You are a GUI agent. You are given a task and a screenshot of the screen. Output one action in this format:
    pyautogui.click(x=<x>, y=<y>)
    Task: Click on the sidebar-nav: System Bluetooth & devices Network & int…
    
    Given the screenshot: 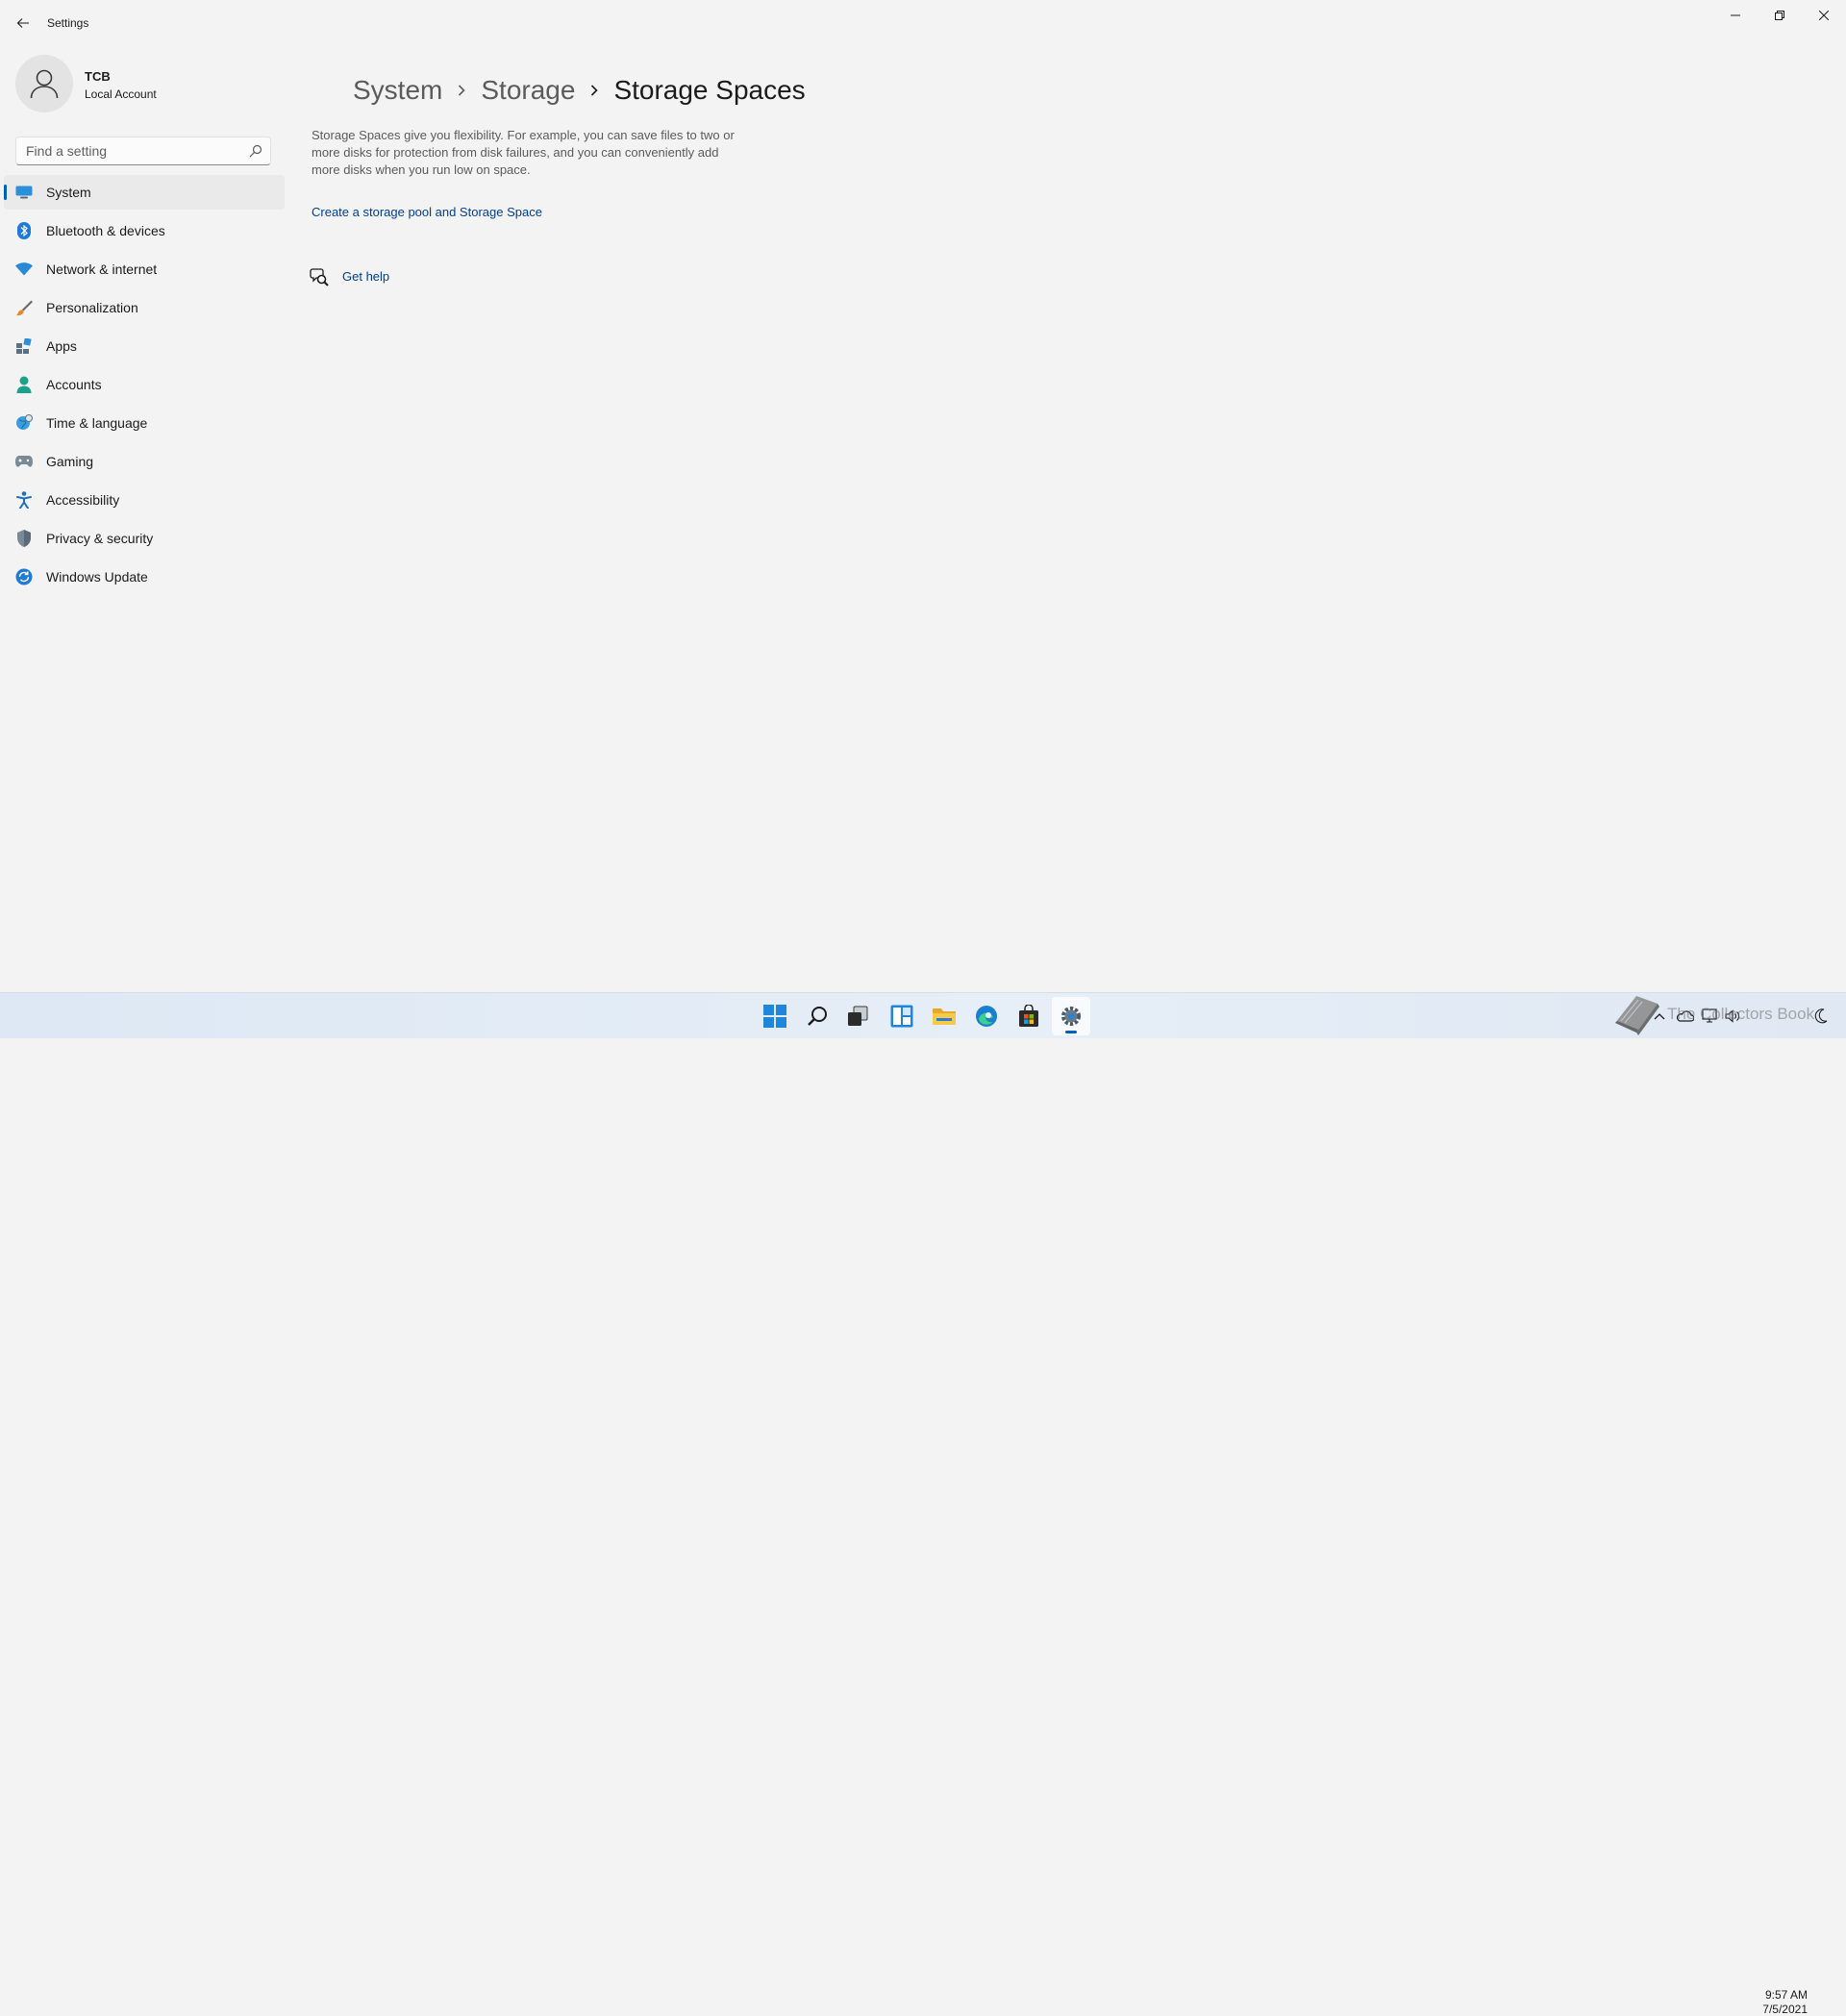 What is the action you would take?
    pyautogui.click(x=144, y=386)
    